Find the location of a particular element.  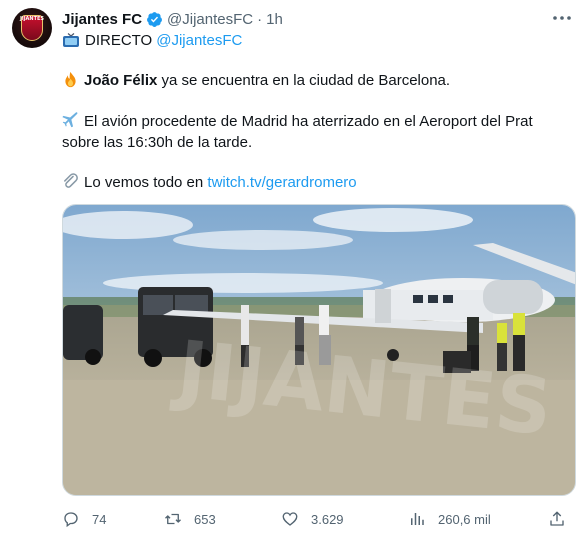

like-icon is located at coordinates (290, 519).